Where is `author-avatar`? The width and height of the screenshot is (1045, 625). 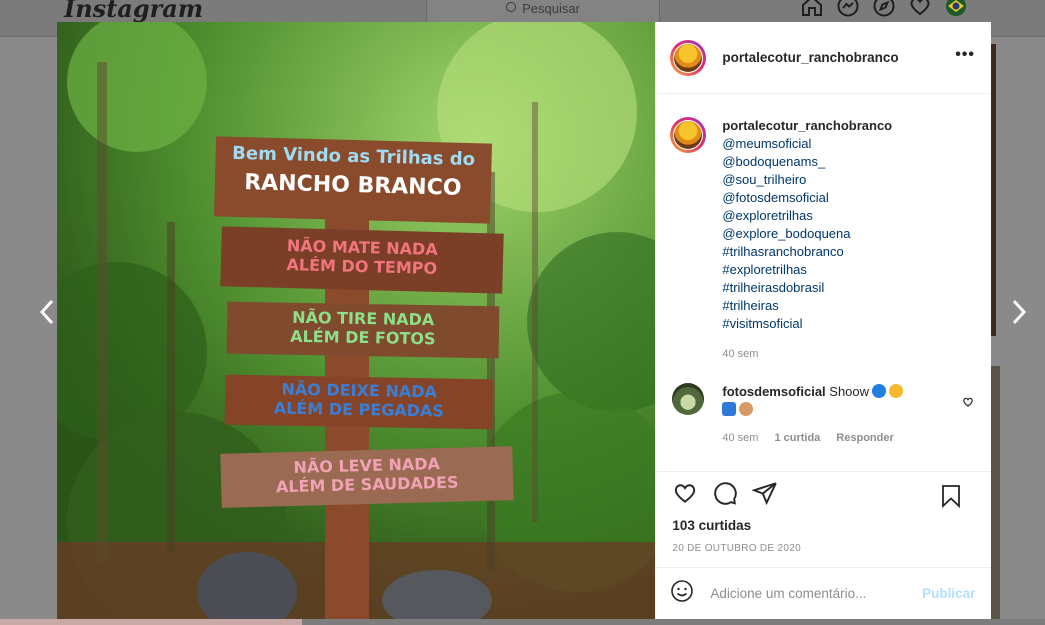
author-avatar is located at coordinates (688, 57).